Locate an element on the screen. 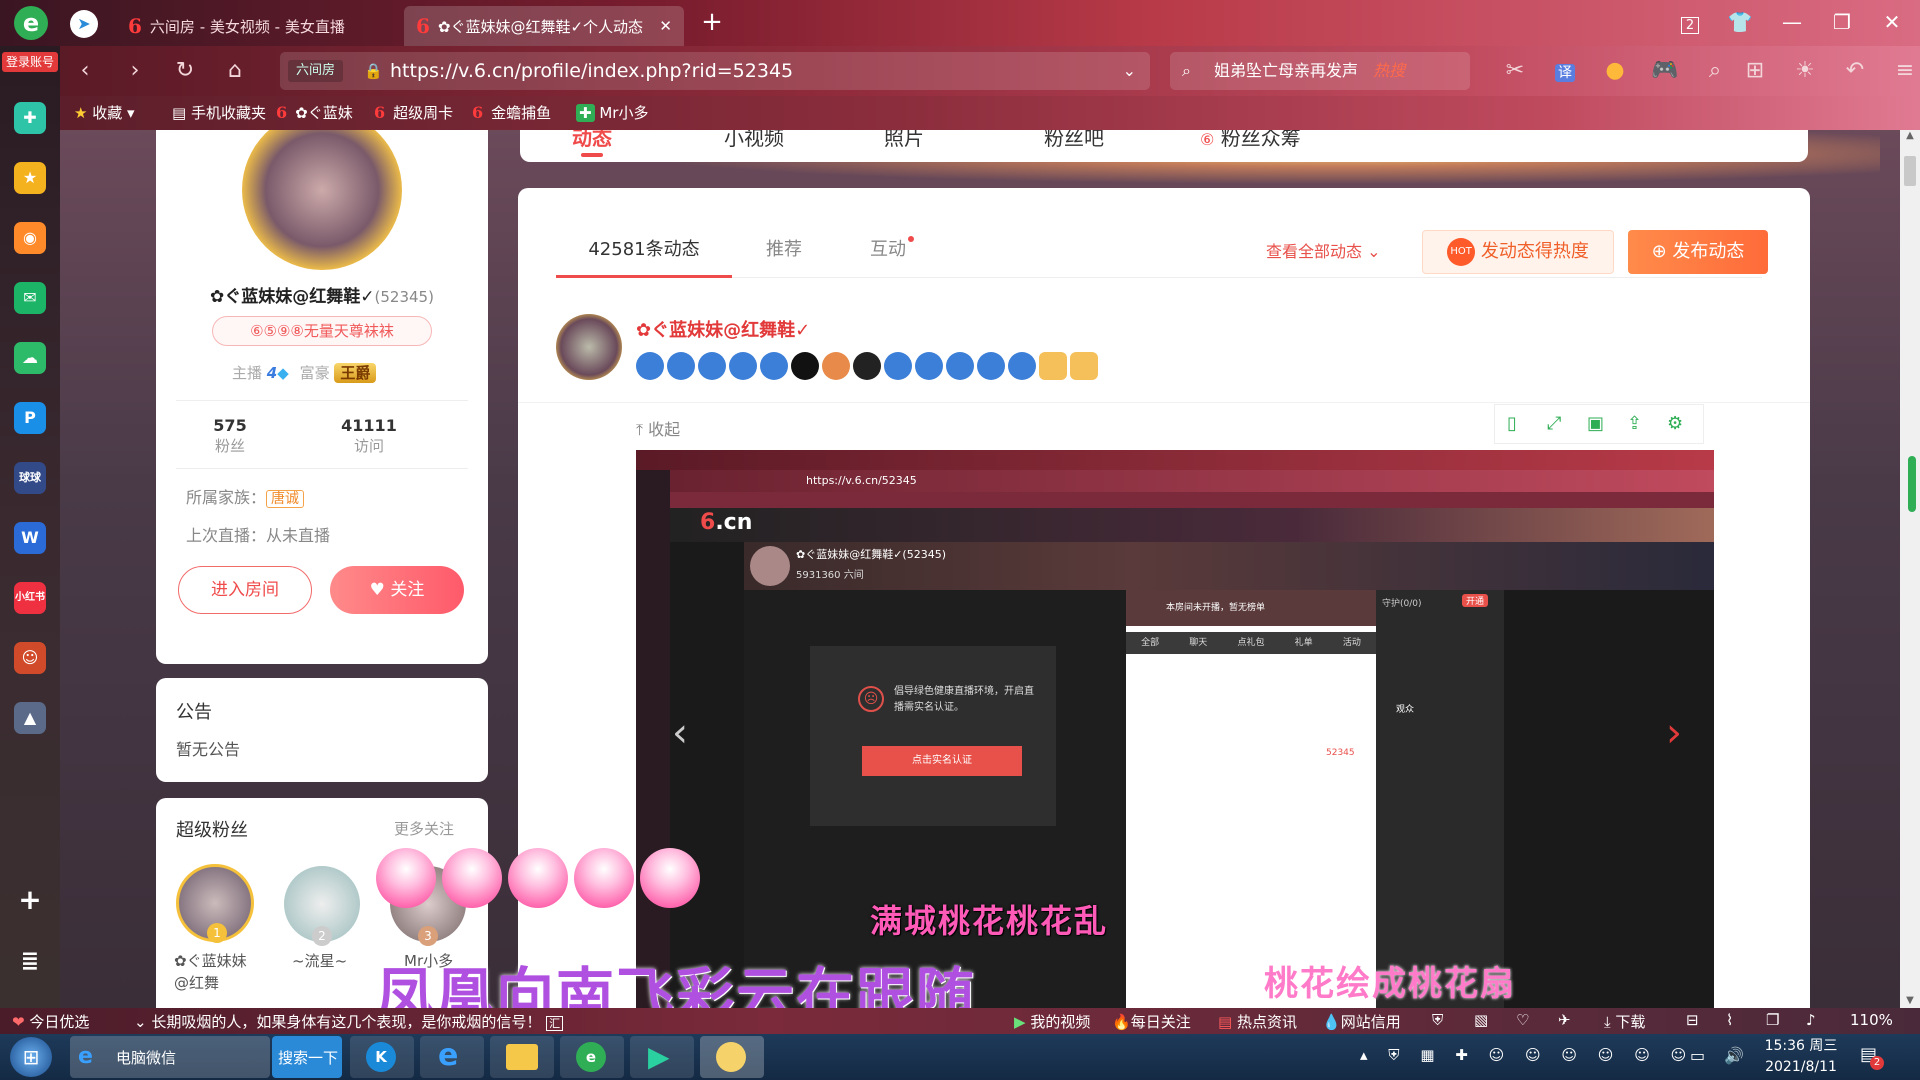 This screenshot has width=1920, height=1080. rocket-icon: ✈ is located at coordinates (1564, 1020).